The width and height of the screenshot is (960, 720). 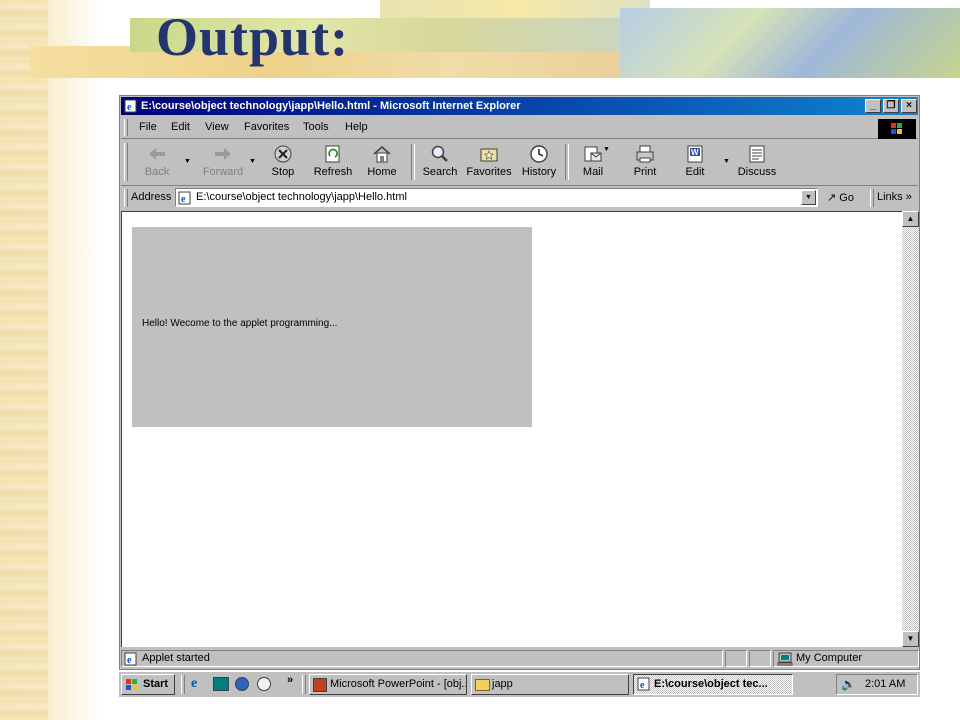 What do you see at coordinates (519, 128) in the screenshot?
I see `menu-bar: File Edit View Favorites Tools Help` at bounding box center [519, 128].